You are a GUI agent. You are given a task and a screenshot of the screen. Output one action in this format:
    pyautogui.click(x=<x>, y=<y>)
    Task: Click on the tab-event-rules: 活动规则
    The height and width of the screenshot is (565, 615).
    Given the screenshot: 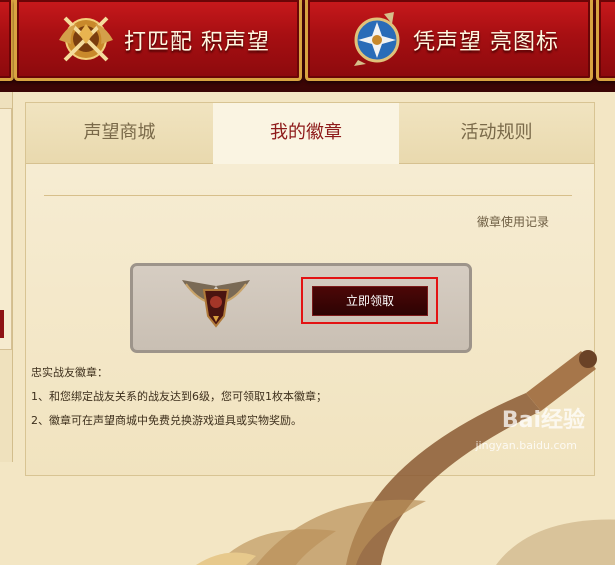 What is the action you would take?
    pyautogui.click(x=496, y=133)
    